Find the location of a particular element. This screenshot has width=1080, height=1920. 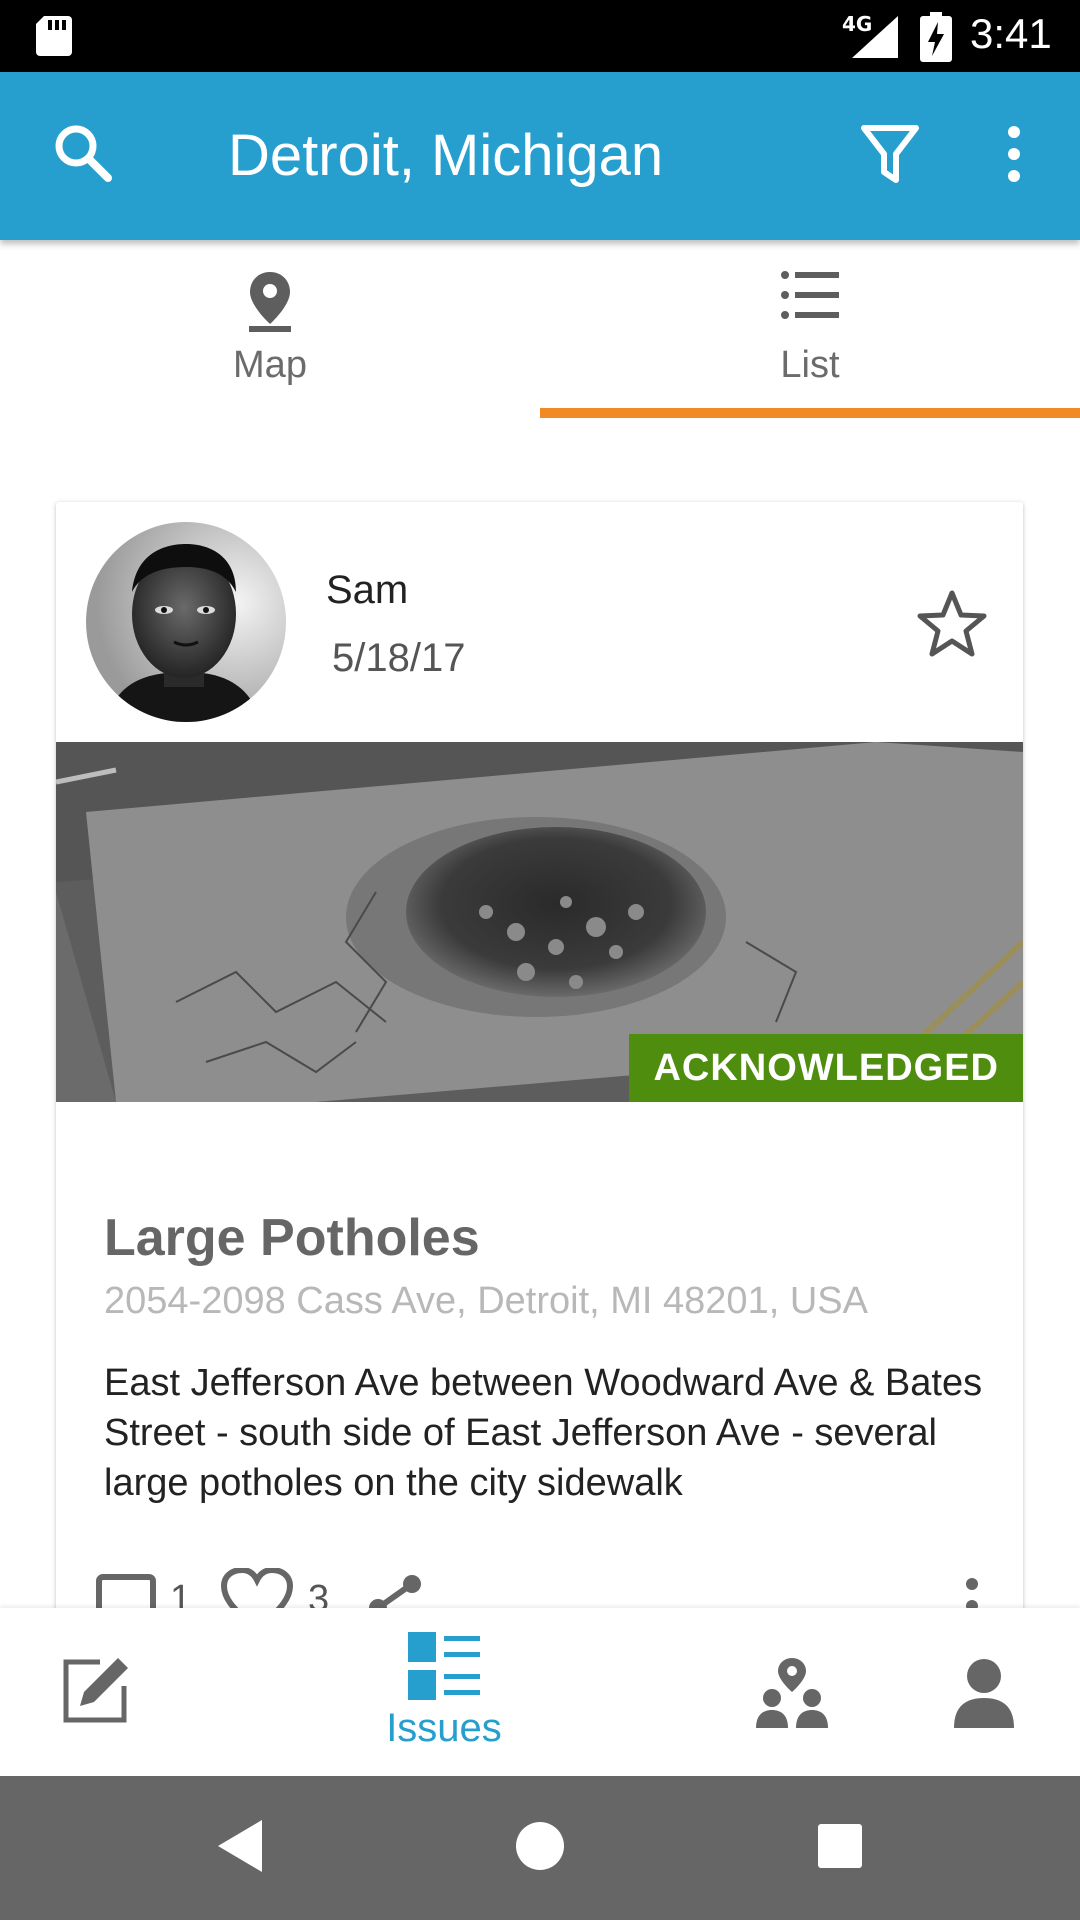

app-bar: Detroit, Michigan is located at coordinates (540, 156).